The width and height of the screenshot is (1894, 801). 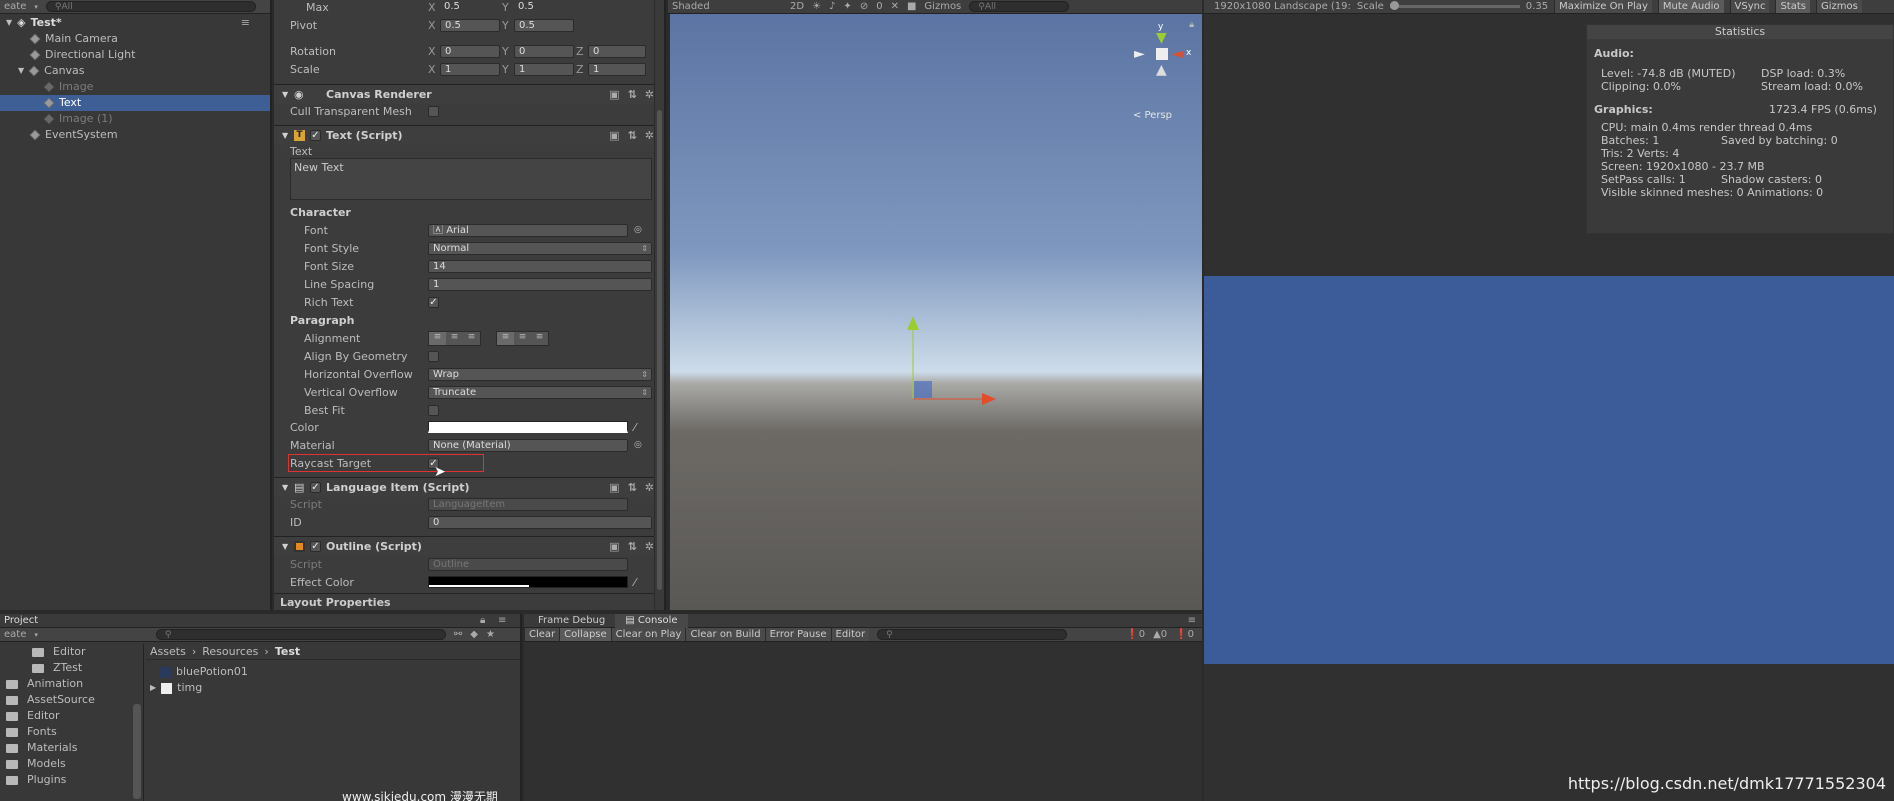 I want to click on font-style-dropdown: Normal, so click(x=540, y=248).